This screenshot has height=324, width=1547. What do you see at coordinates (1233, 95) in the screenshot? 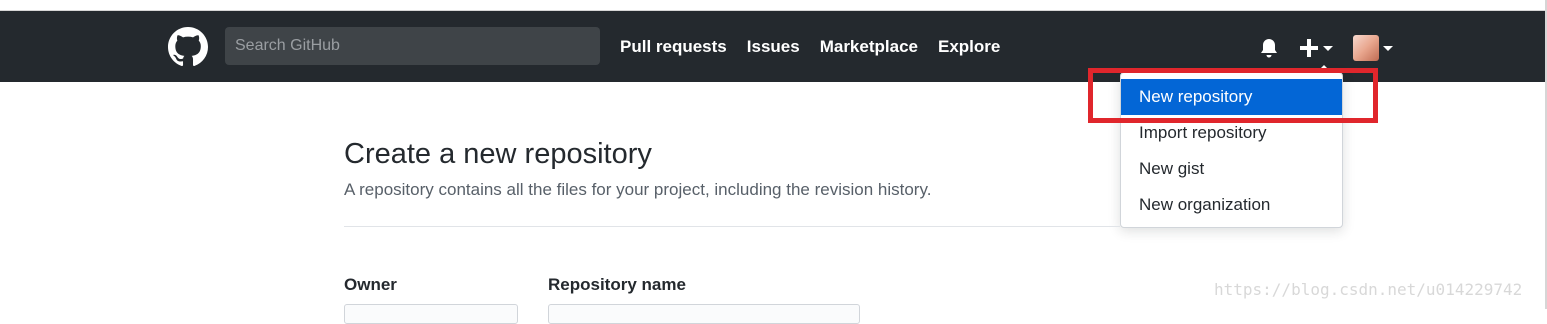
I see `annotation-highlight-box` at bounding box center [1233, 95].